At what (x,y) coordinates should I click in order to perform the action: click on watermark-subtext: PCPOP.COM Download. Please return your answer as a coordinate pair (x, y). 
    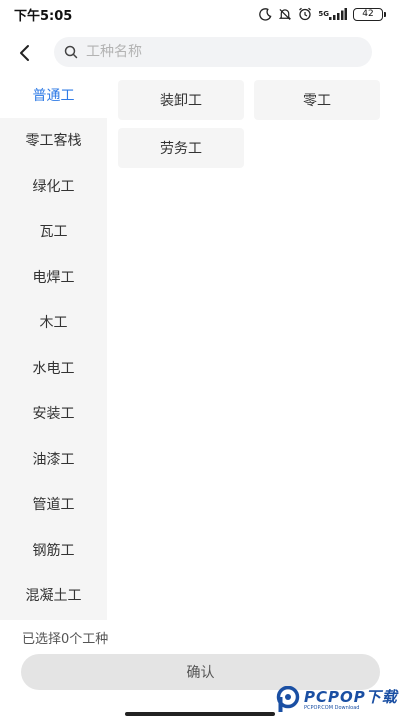
    Looking at the image, I should click on (332, 708).